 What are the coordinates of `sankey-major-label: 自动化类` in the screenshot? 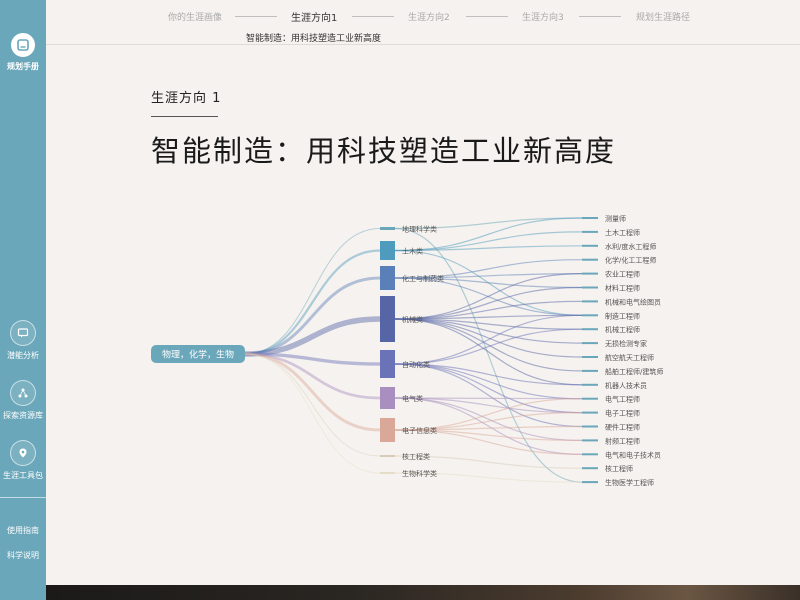 It's located at (416, 364).